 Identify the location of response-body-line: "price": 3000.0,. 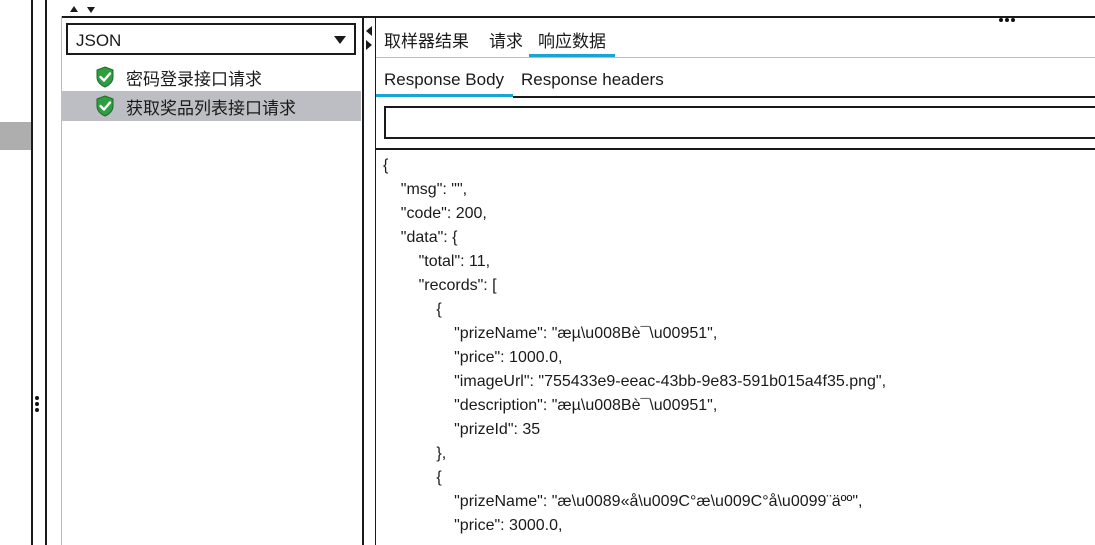
(473, 525).